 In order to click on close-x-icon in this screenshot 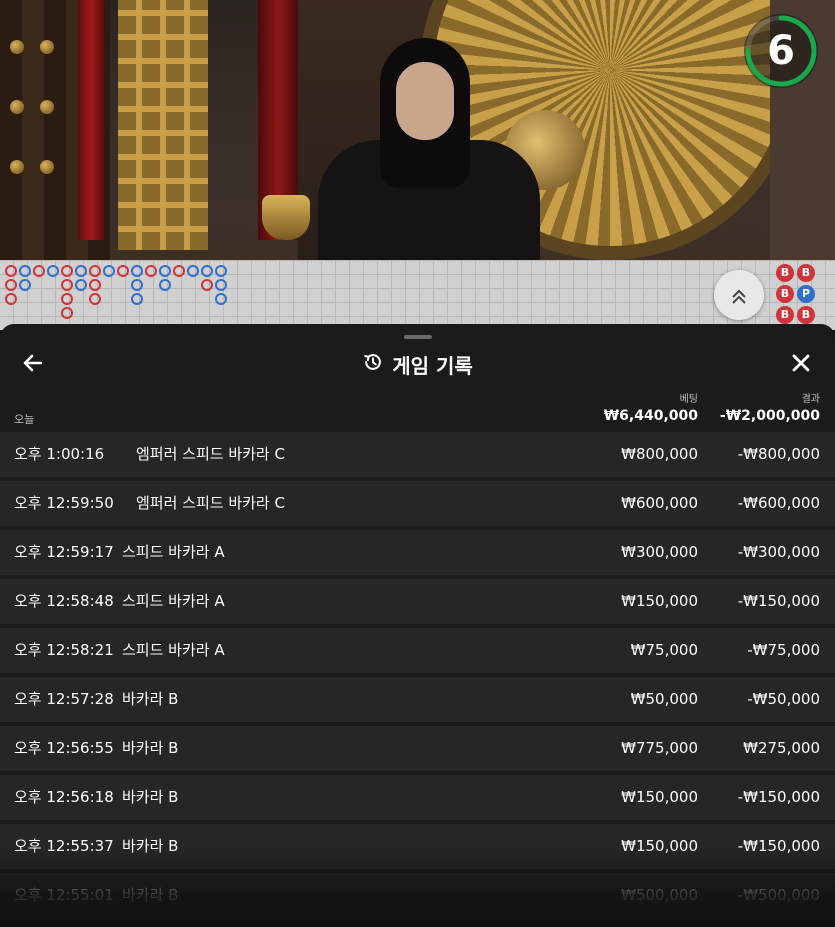, I will do `click(801, 368)`.